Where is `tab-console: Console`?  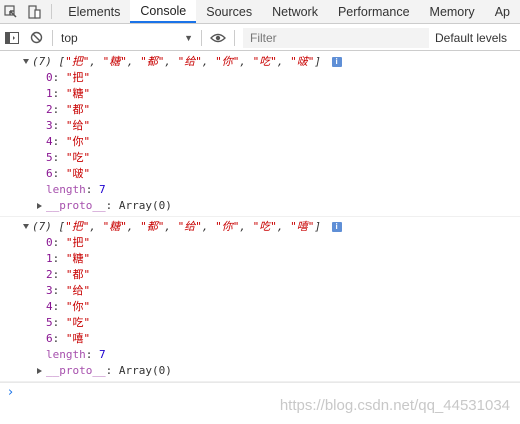 tab-console: Console is located at coordinates (163, 11).